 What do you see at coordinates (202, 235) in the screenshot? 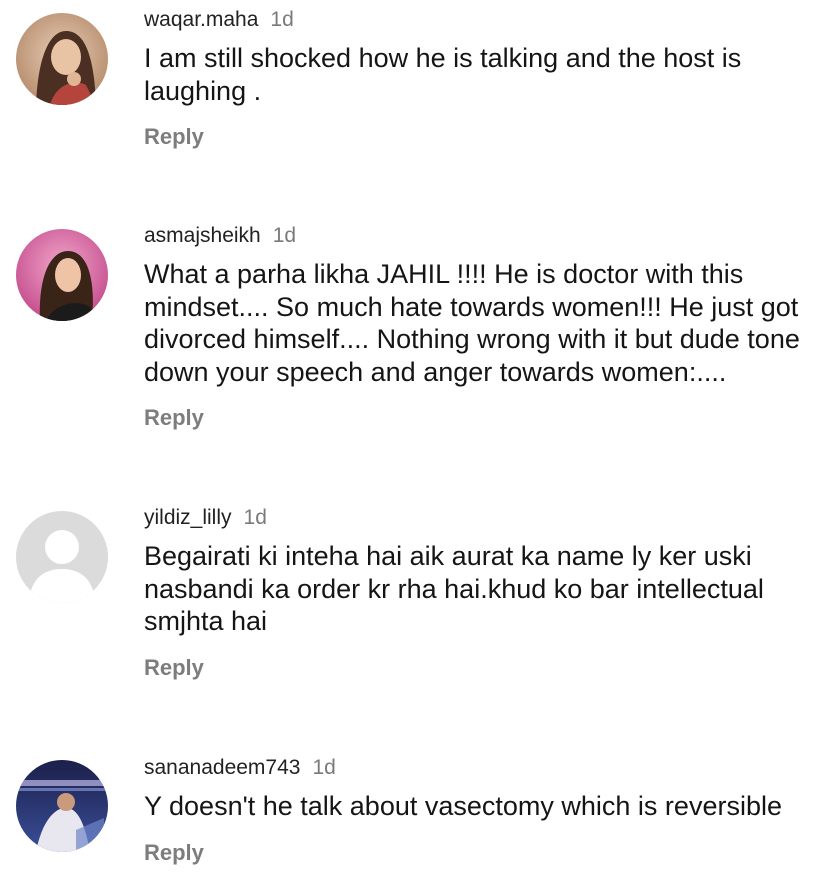
I see `username: asmajsheikh` at bounding box center [202, 235].